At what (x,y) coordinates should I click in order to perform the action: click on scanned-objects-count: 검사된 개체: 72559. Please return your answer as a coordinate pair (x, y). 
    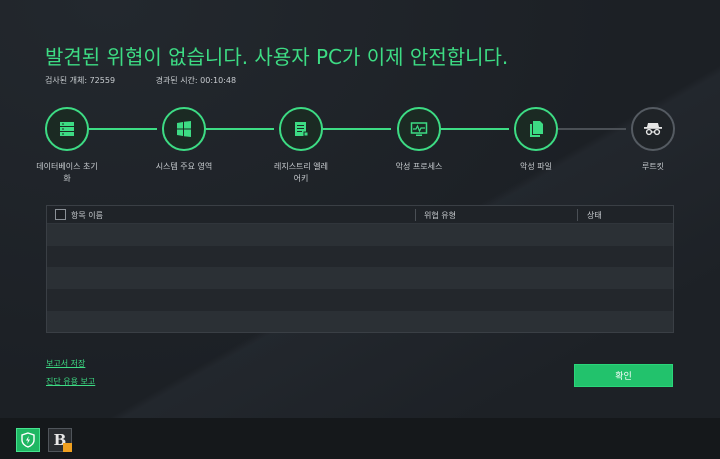
    Looking at the image, I should click on (80, 80).